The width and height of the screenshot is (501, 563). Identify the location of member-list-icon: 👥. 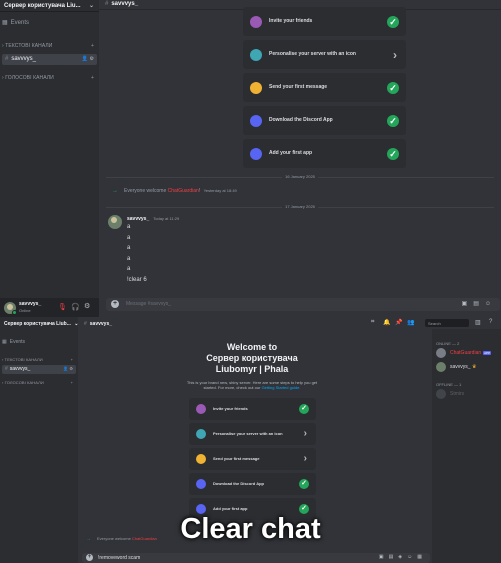
(410, 322).